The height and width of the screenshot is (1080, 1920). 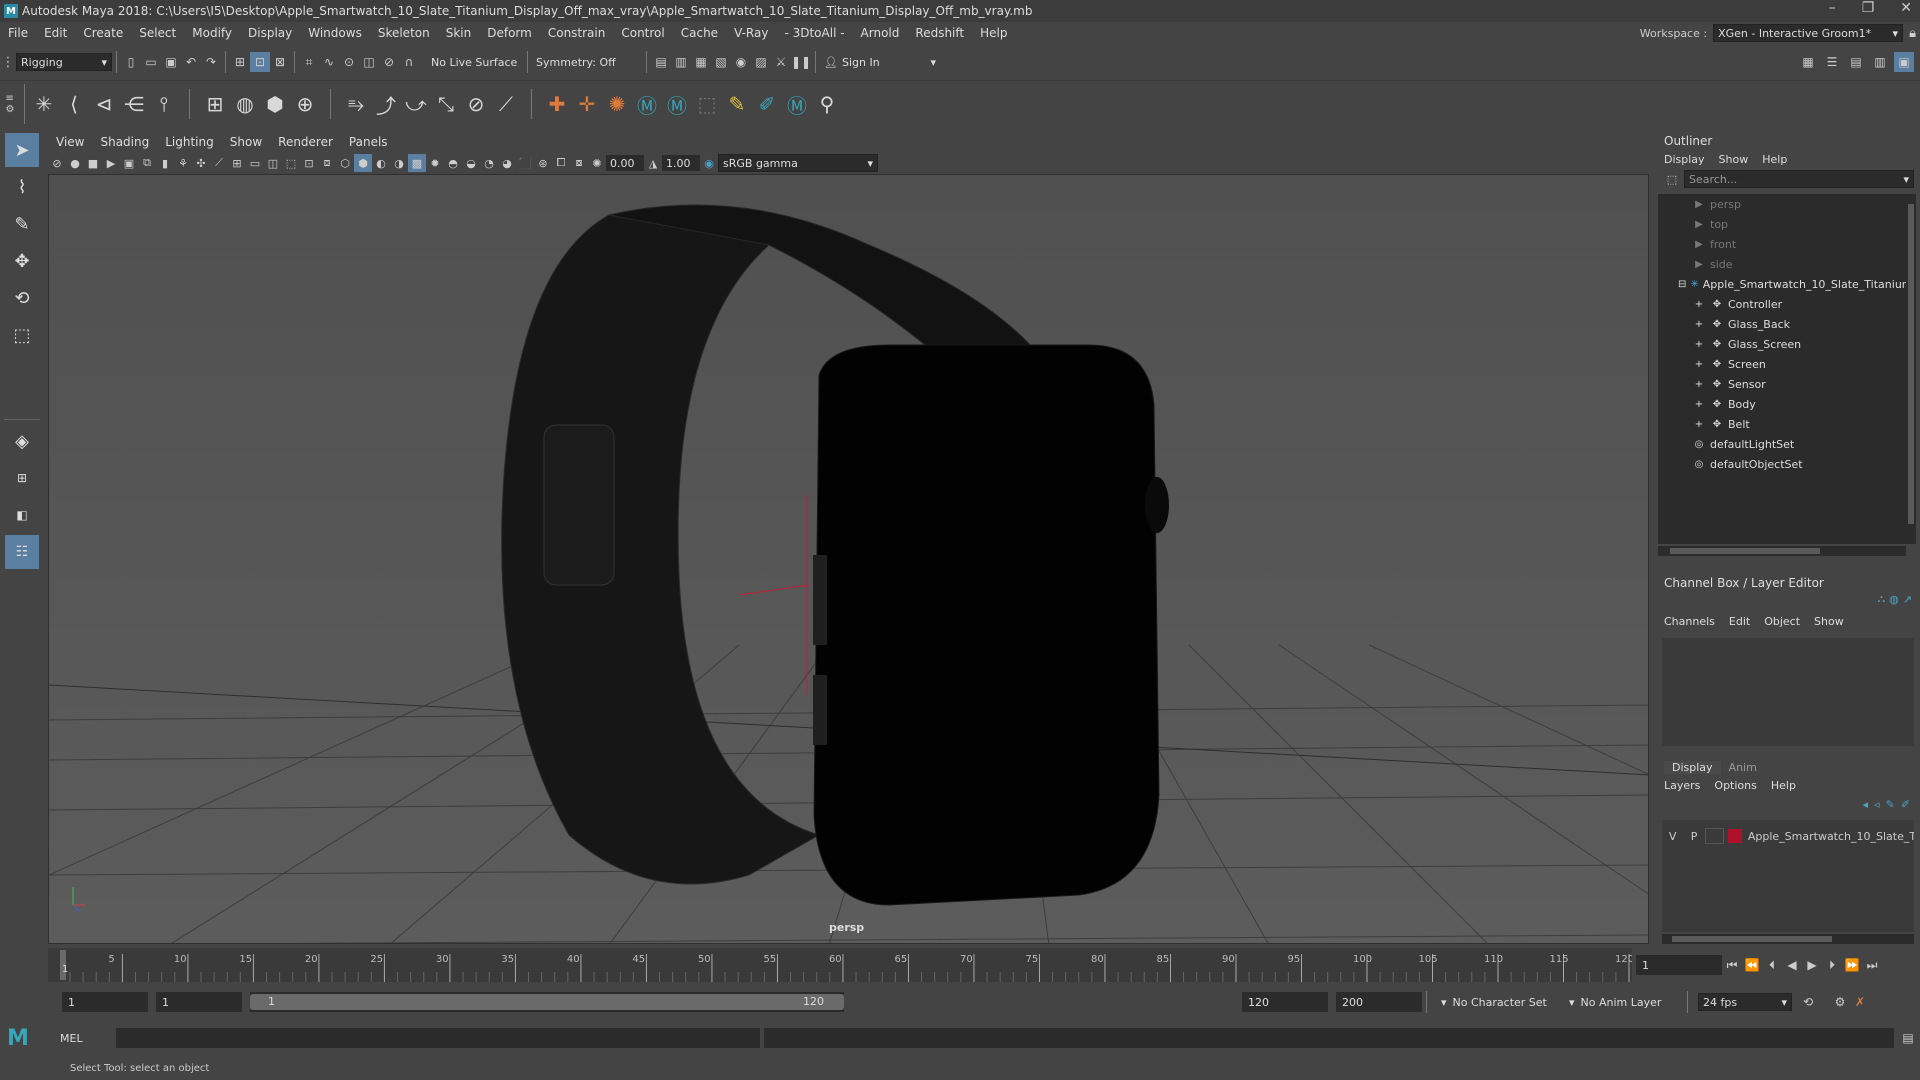 I want to click on outliner-item-side: ▶ side, so click(x=1782, y=264).